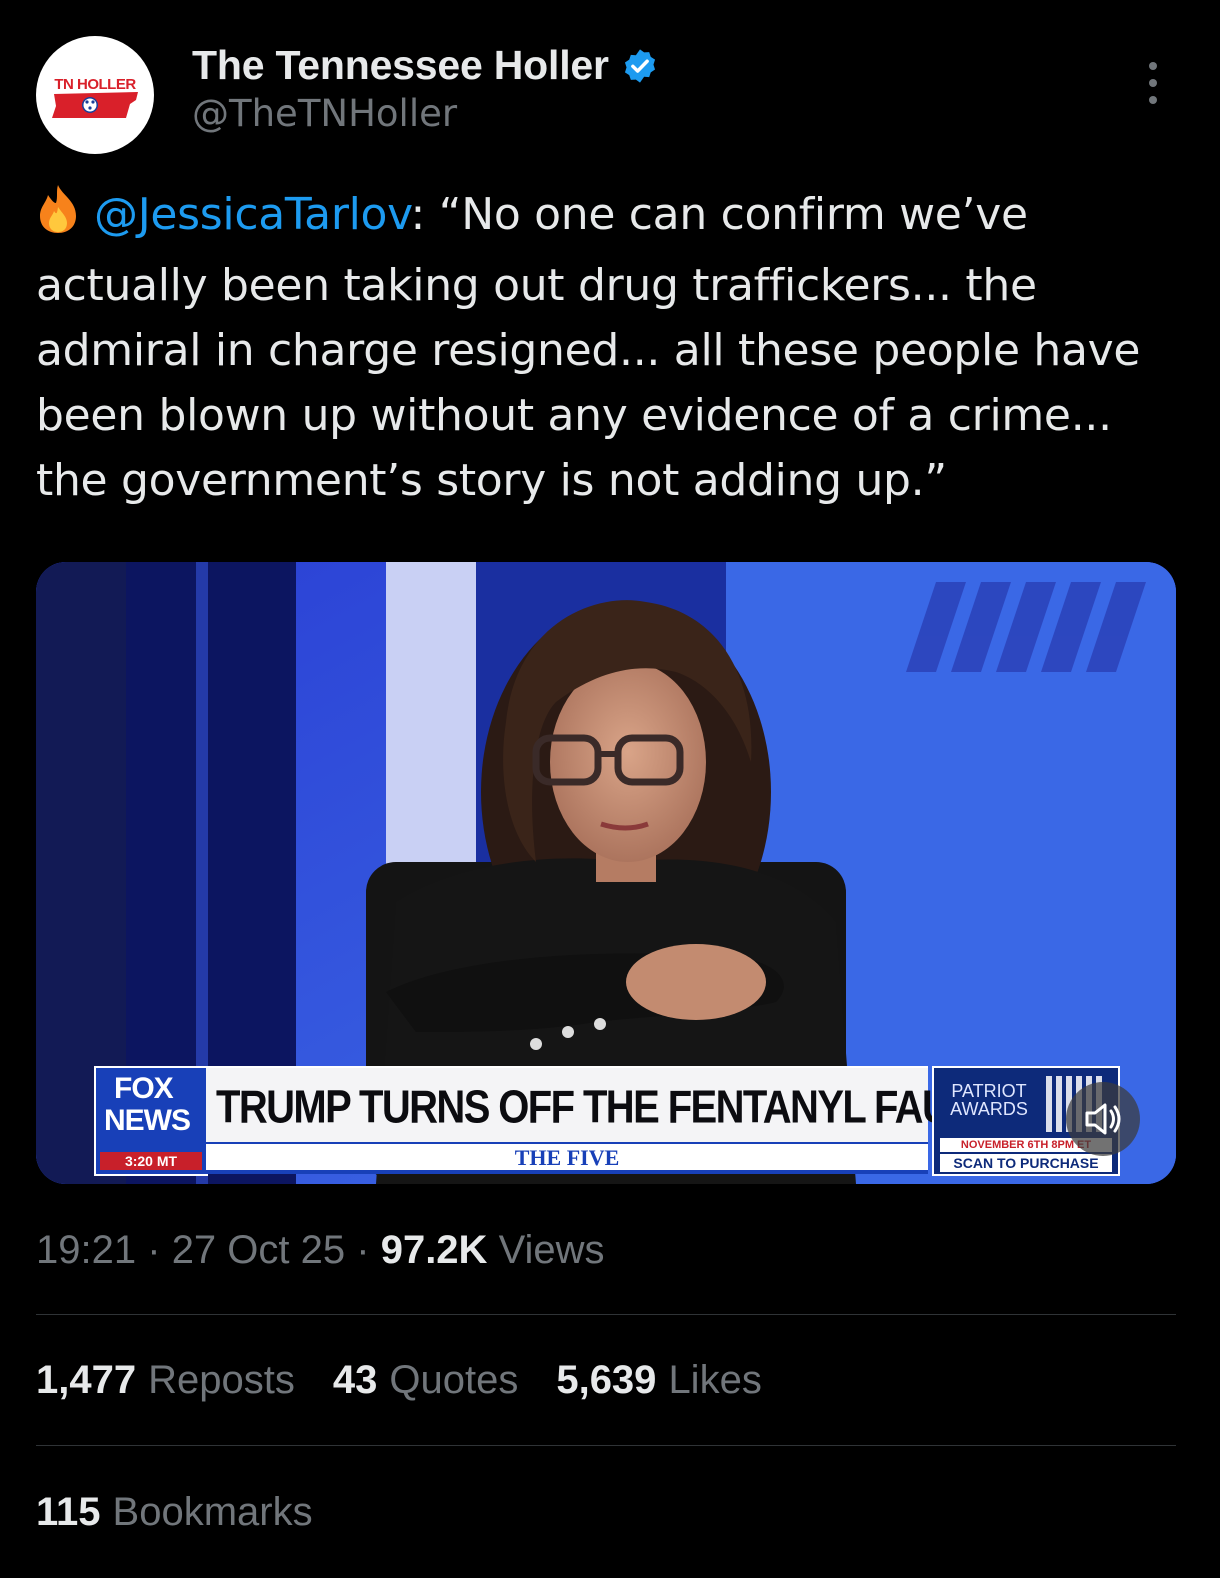 The height and width of the screenshot is (1578, 1220). I want to click on author-display-name: The Tennessee Holler, so click(400, 65).